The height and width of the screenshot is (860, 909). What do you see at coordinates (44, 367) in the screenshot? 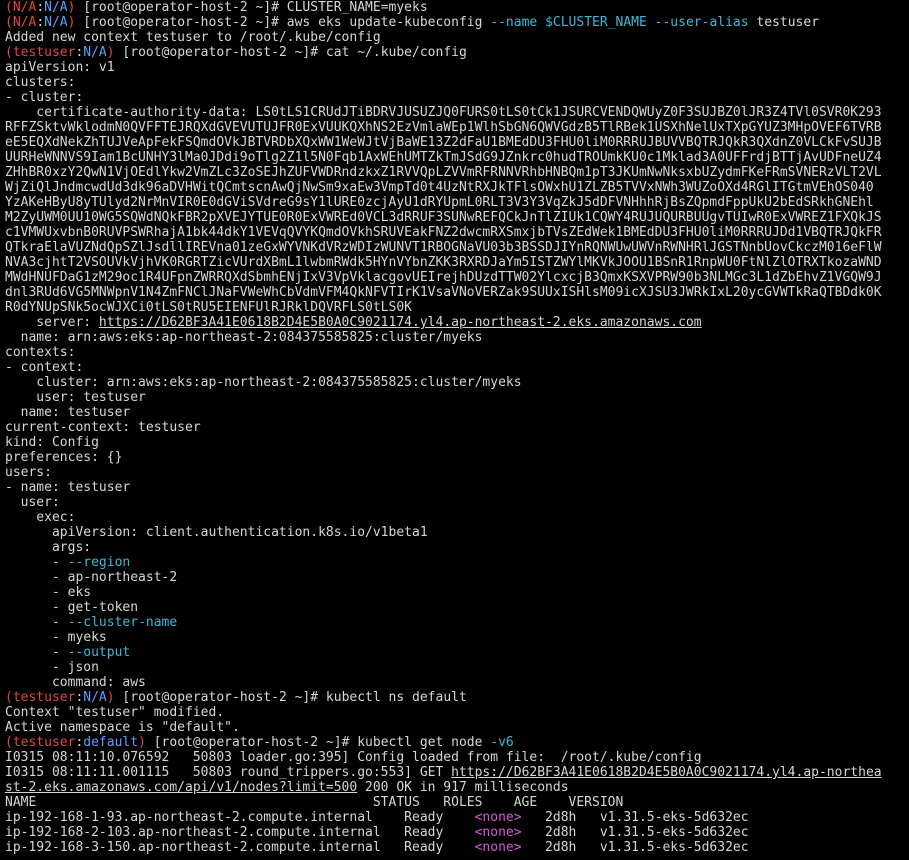
I see `terminal-text: - context:` at bounding box center [44, 367].